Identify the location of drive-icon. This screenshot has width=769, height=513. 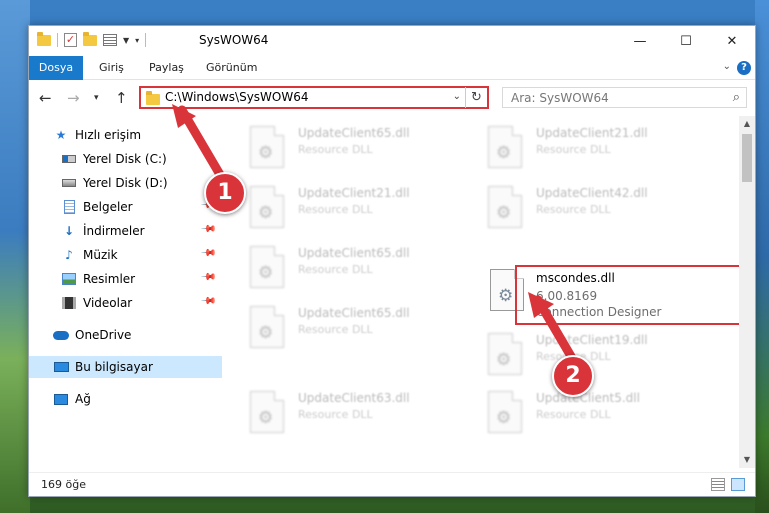
(69, 183).